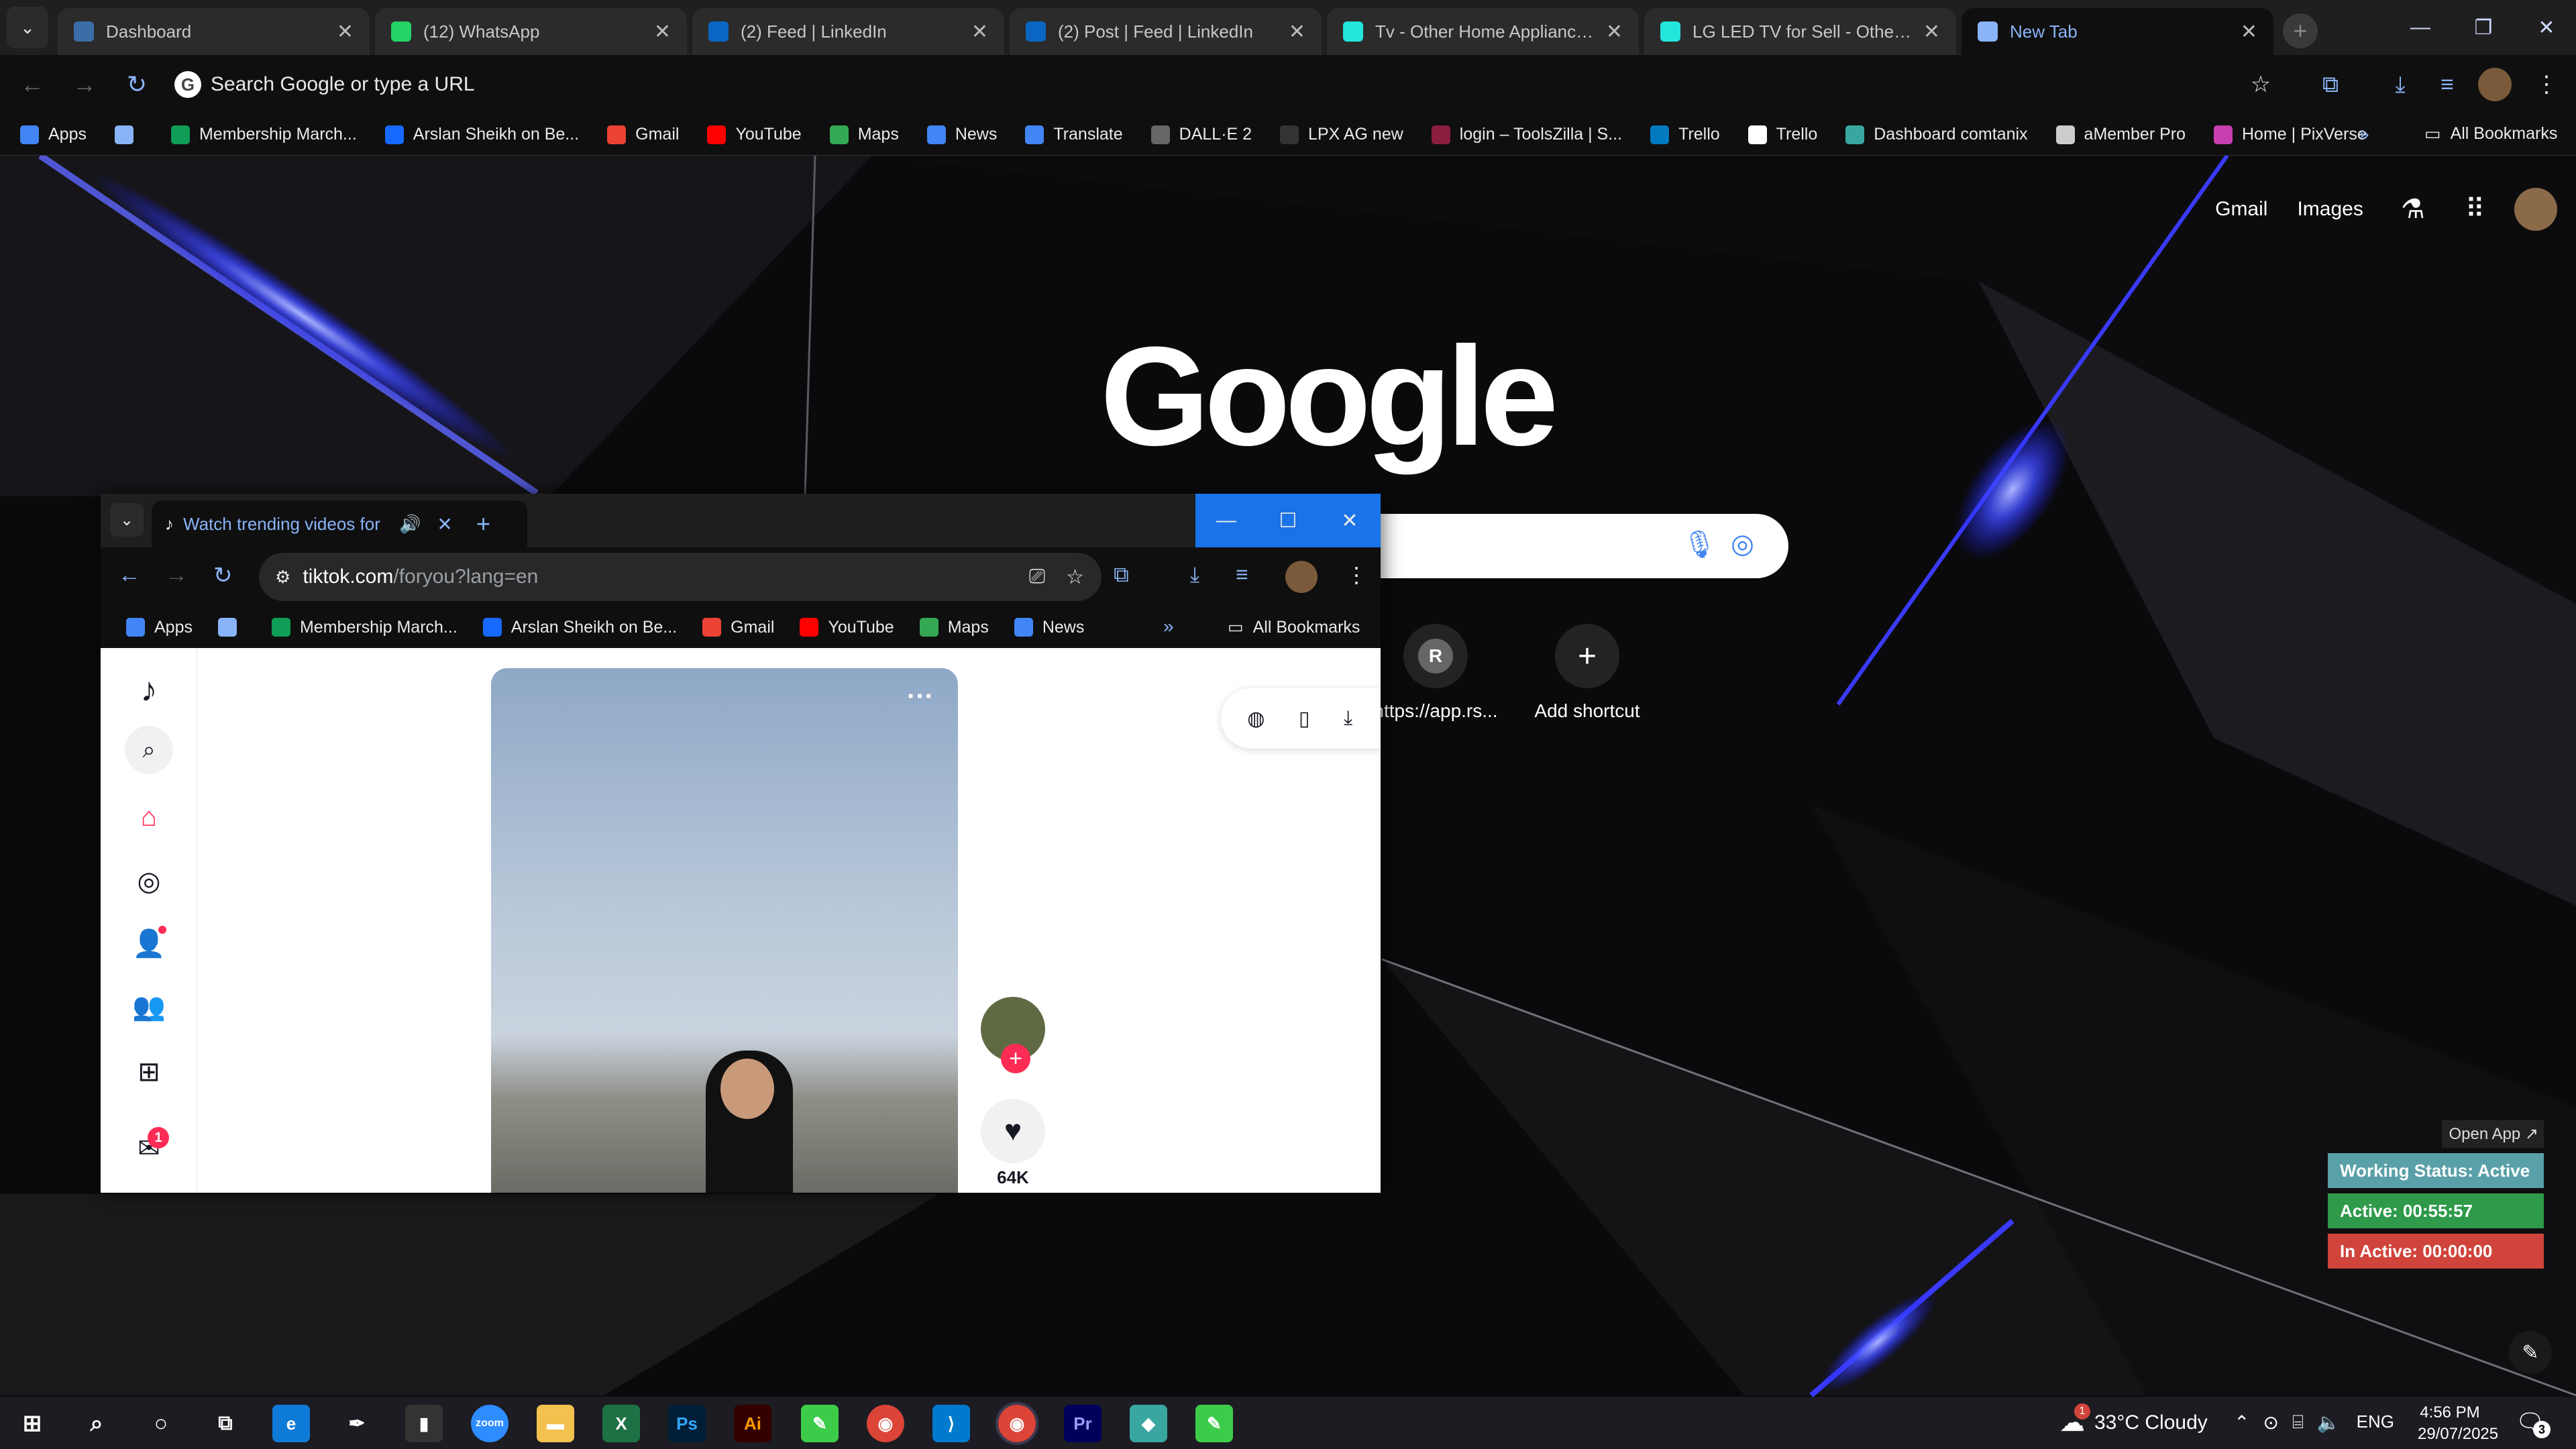  I want to click on tiktok-logo-icon: ♪, so click(148, 689).